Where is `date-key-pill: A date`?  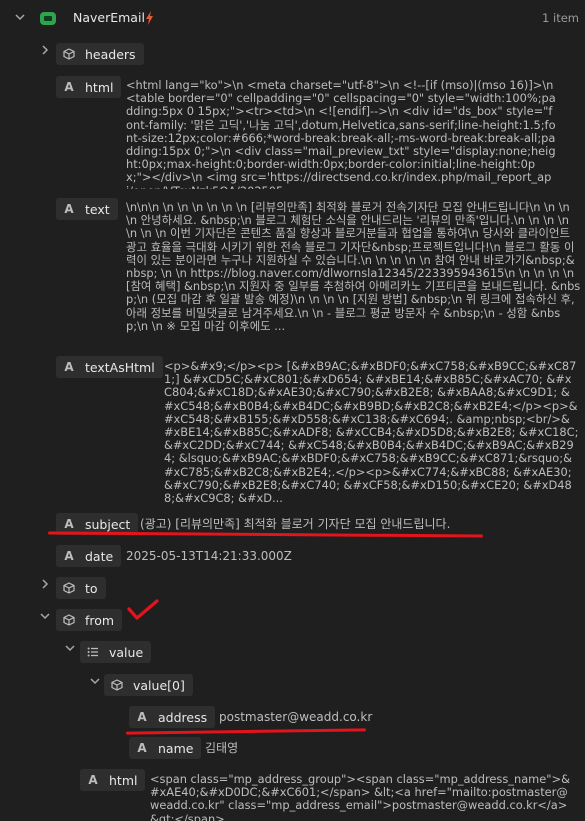
date-key-pill: A date is located at coordinates (89, 556).